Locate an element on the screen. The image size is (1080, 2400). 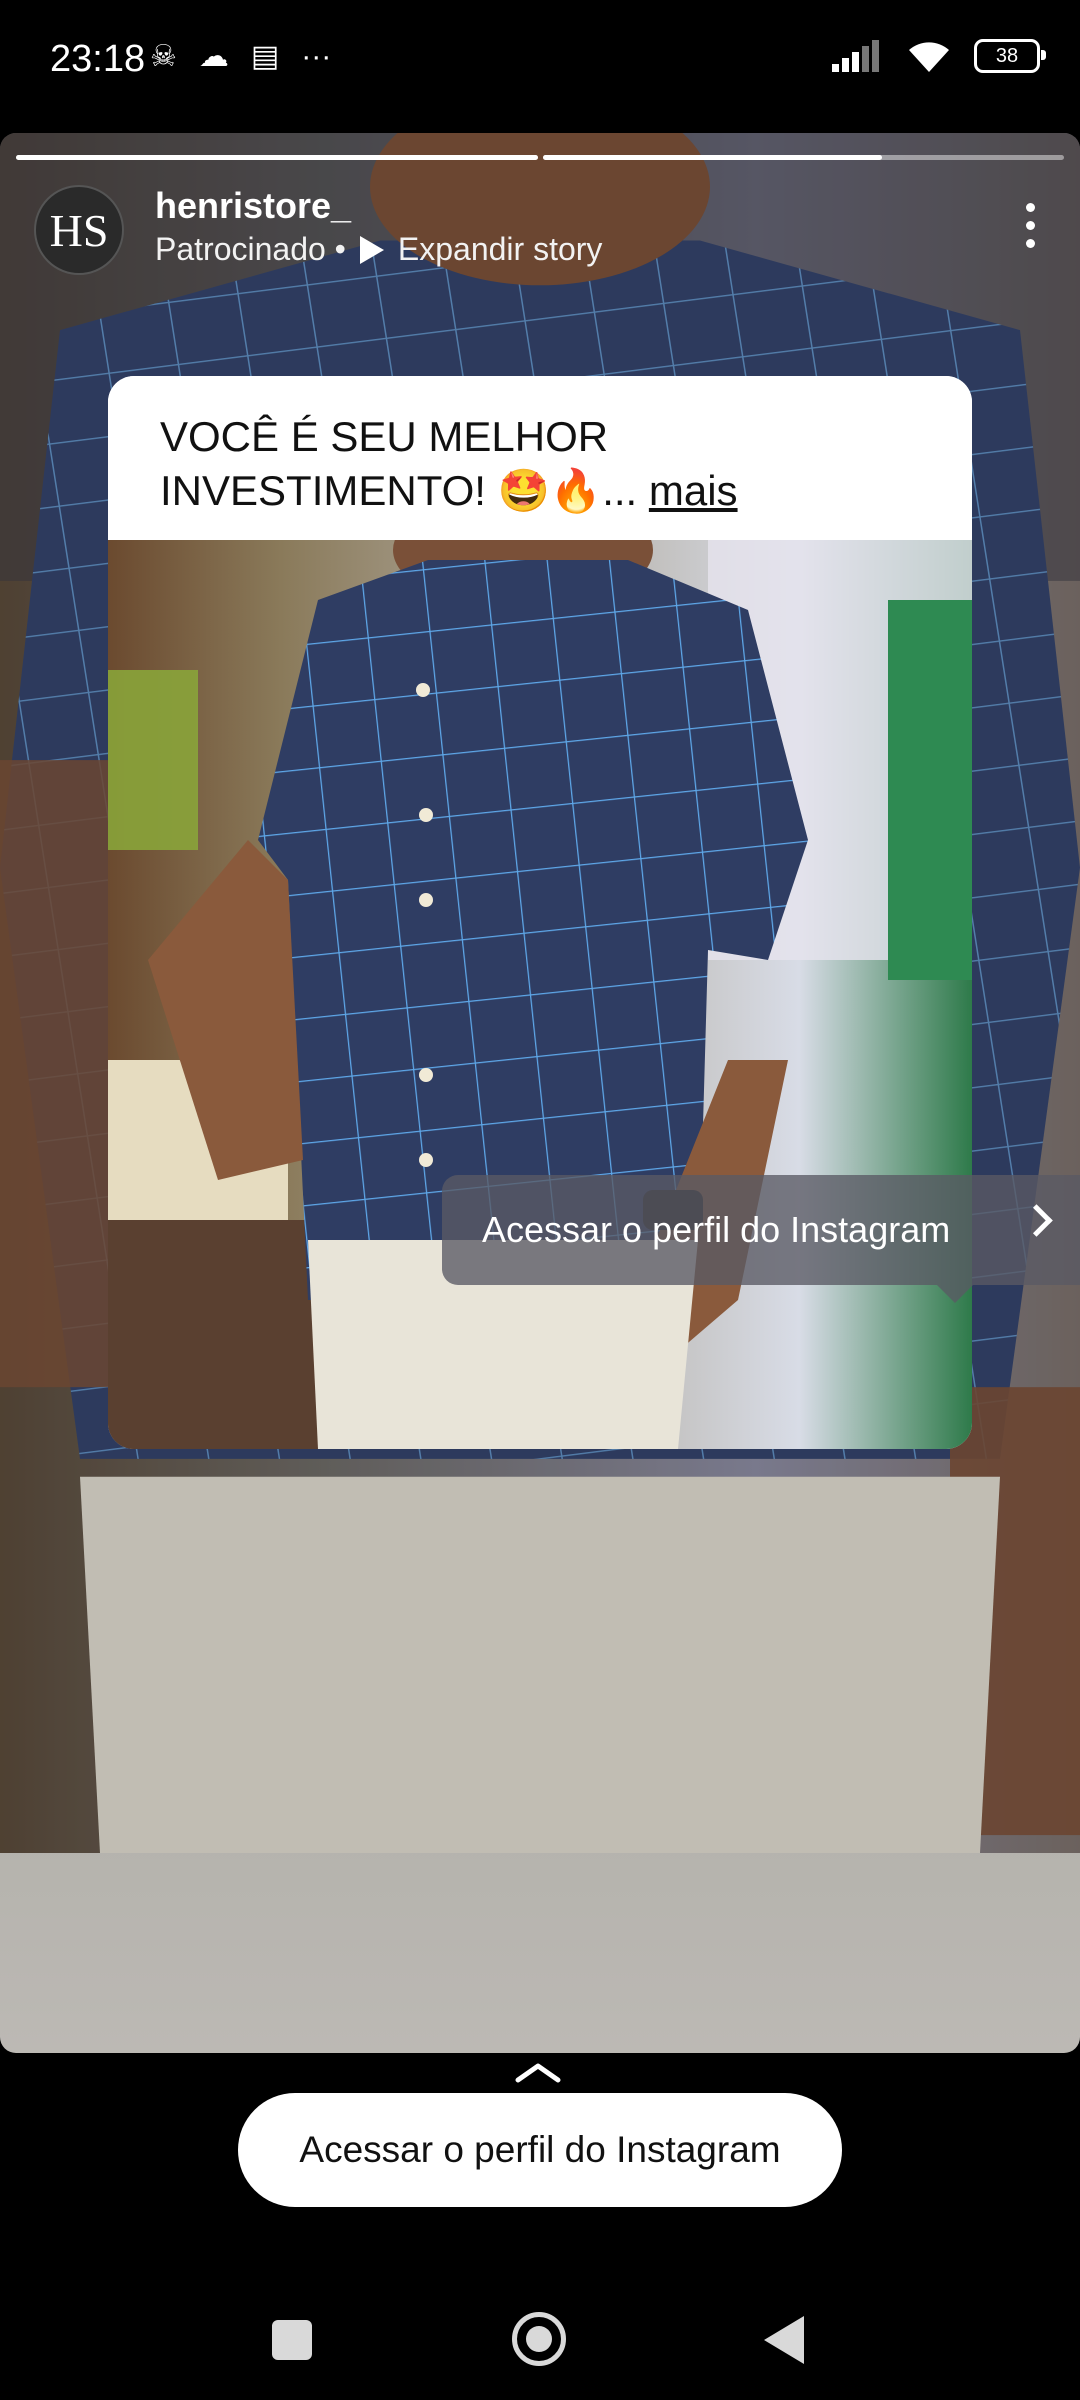
wifi-icon is located at coordinates (929, 57).